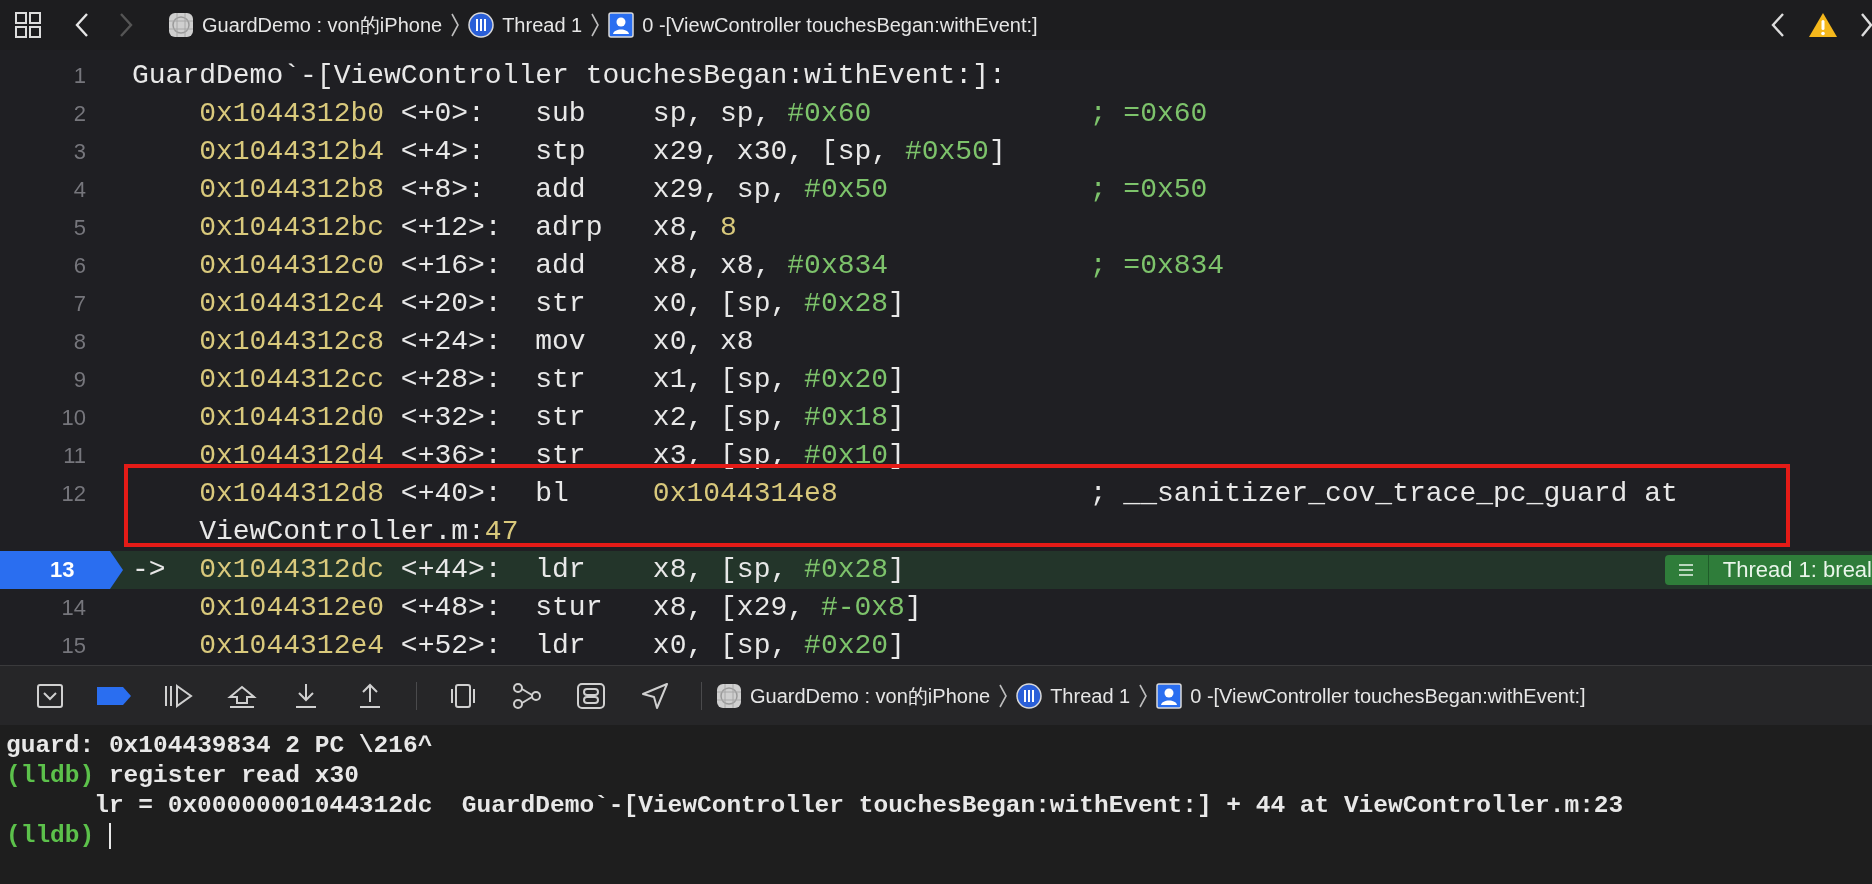 The height and width of the screenshot is (884, 1872). What do you see at coordinates (359, 532) in the screenshot?
I see `code-comment: ViewController.m:47` at bounding box center [359, 532].